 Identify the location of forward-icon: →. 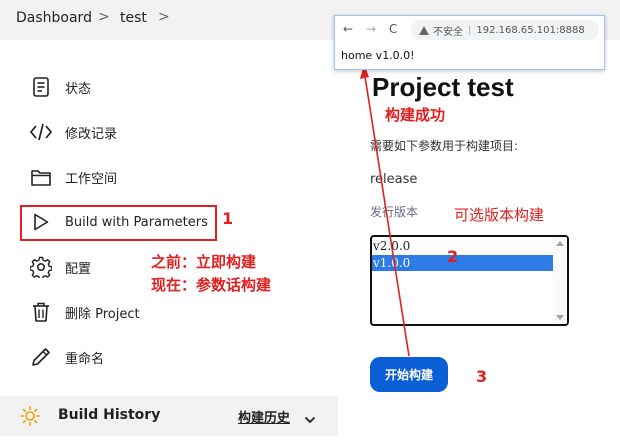
(371, 29).